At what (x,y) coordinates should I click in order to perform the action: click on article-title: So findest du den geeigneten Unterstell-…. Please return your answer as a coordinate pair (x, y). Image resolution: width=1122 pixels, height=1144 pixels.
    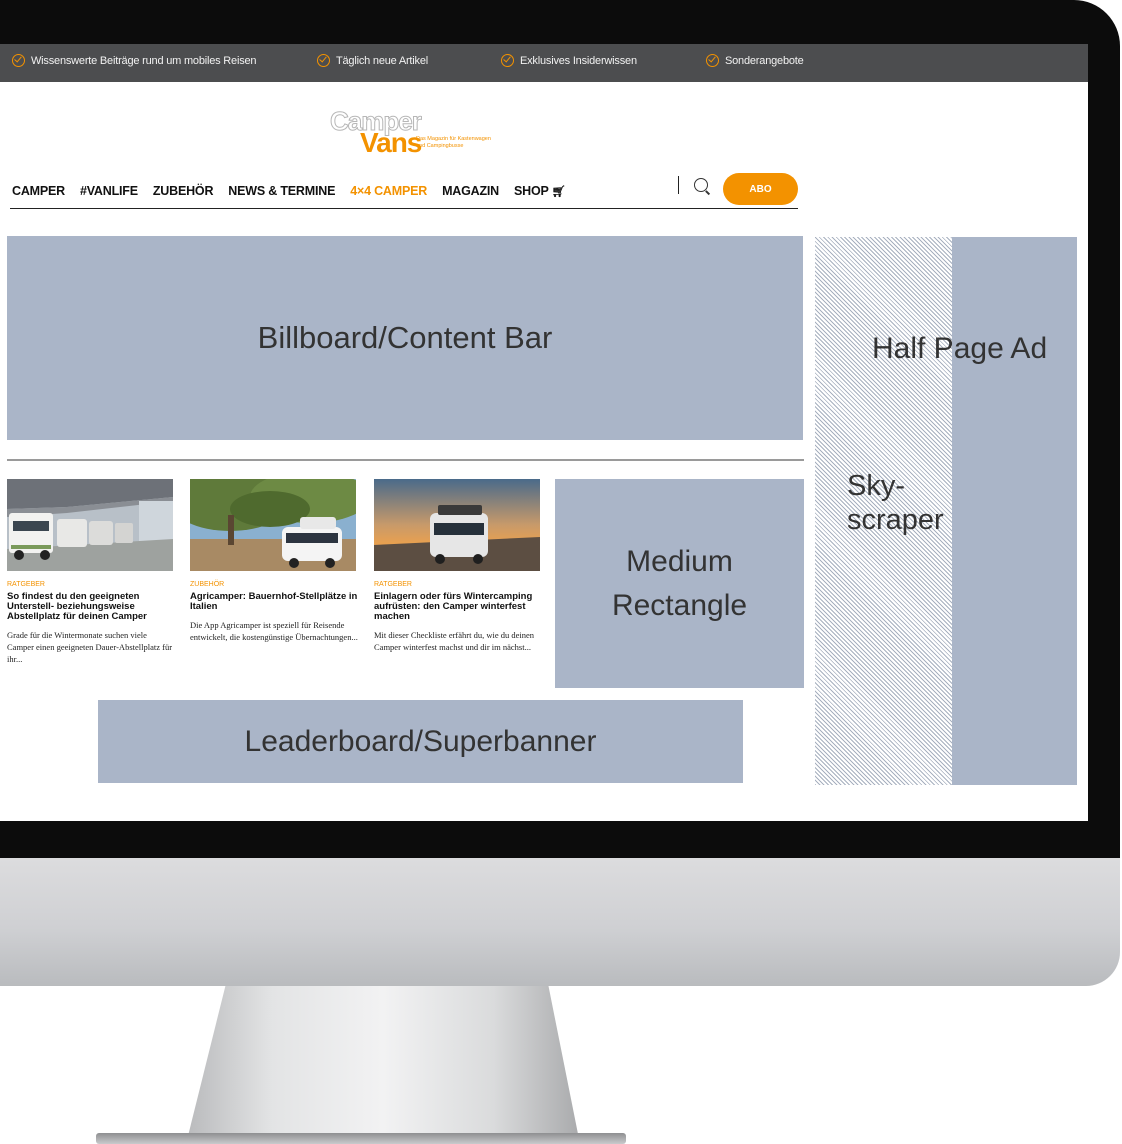
    Looking at the image, I should click on (91, 607).